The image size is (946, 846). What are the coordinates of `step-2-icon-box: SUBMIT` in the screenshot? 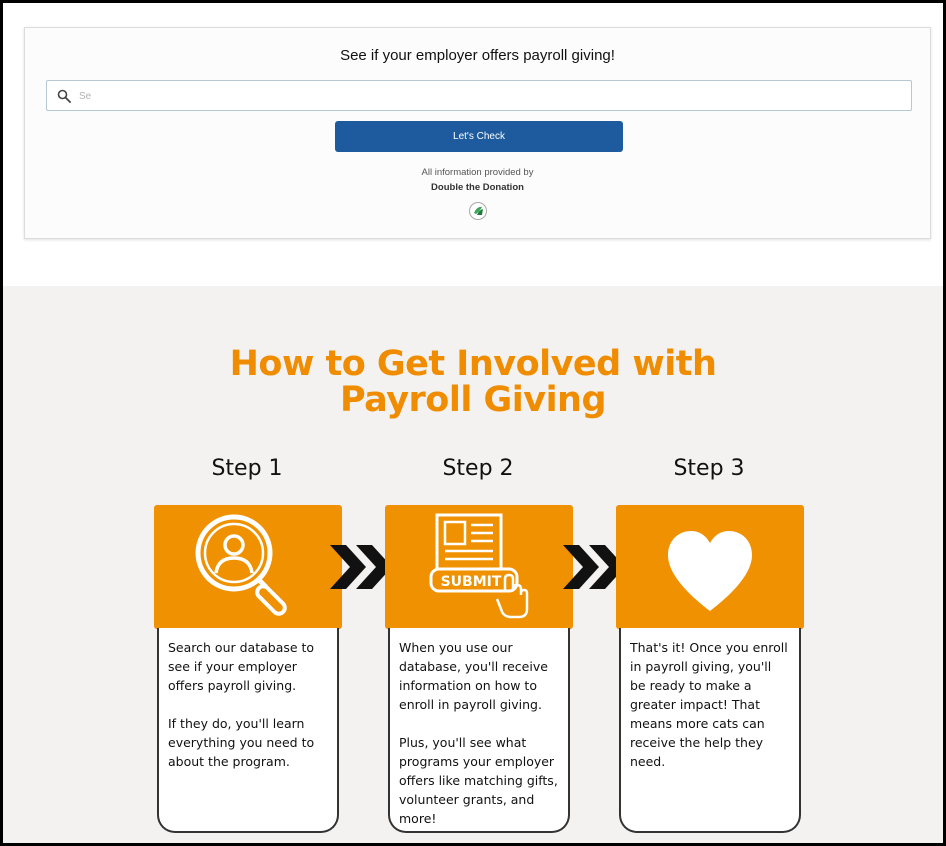 It's located at (479, 567).